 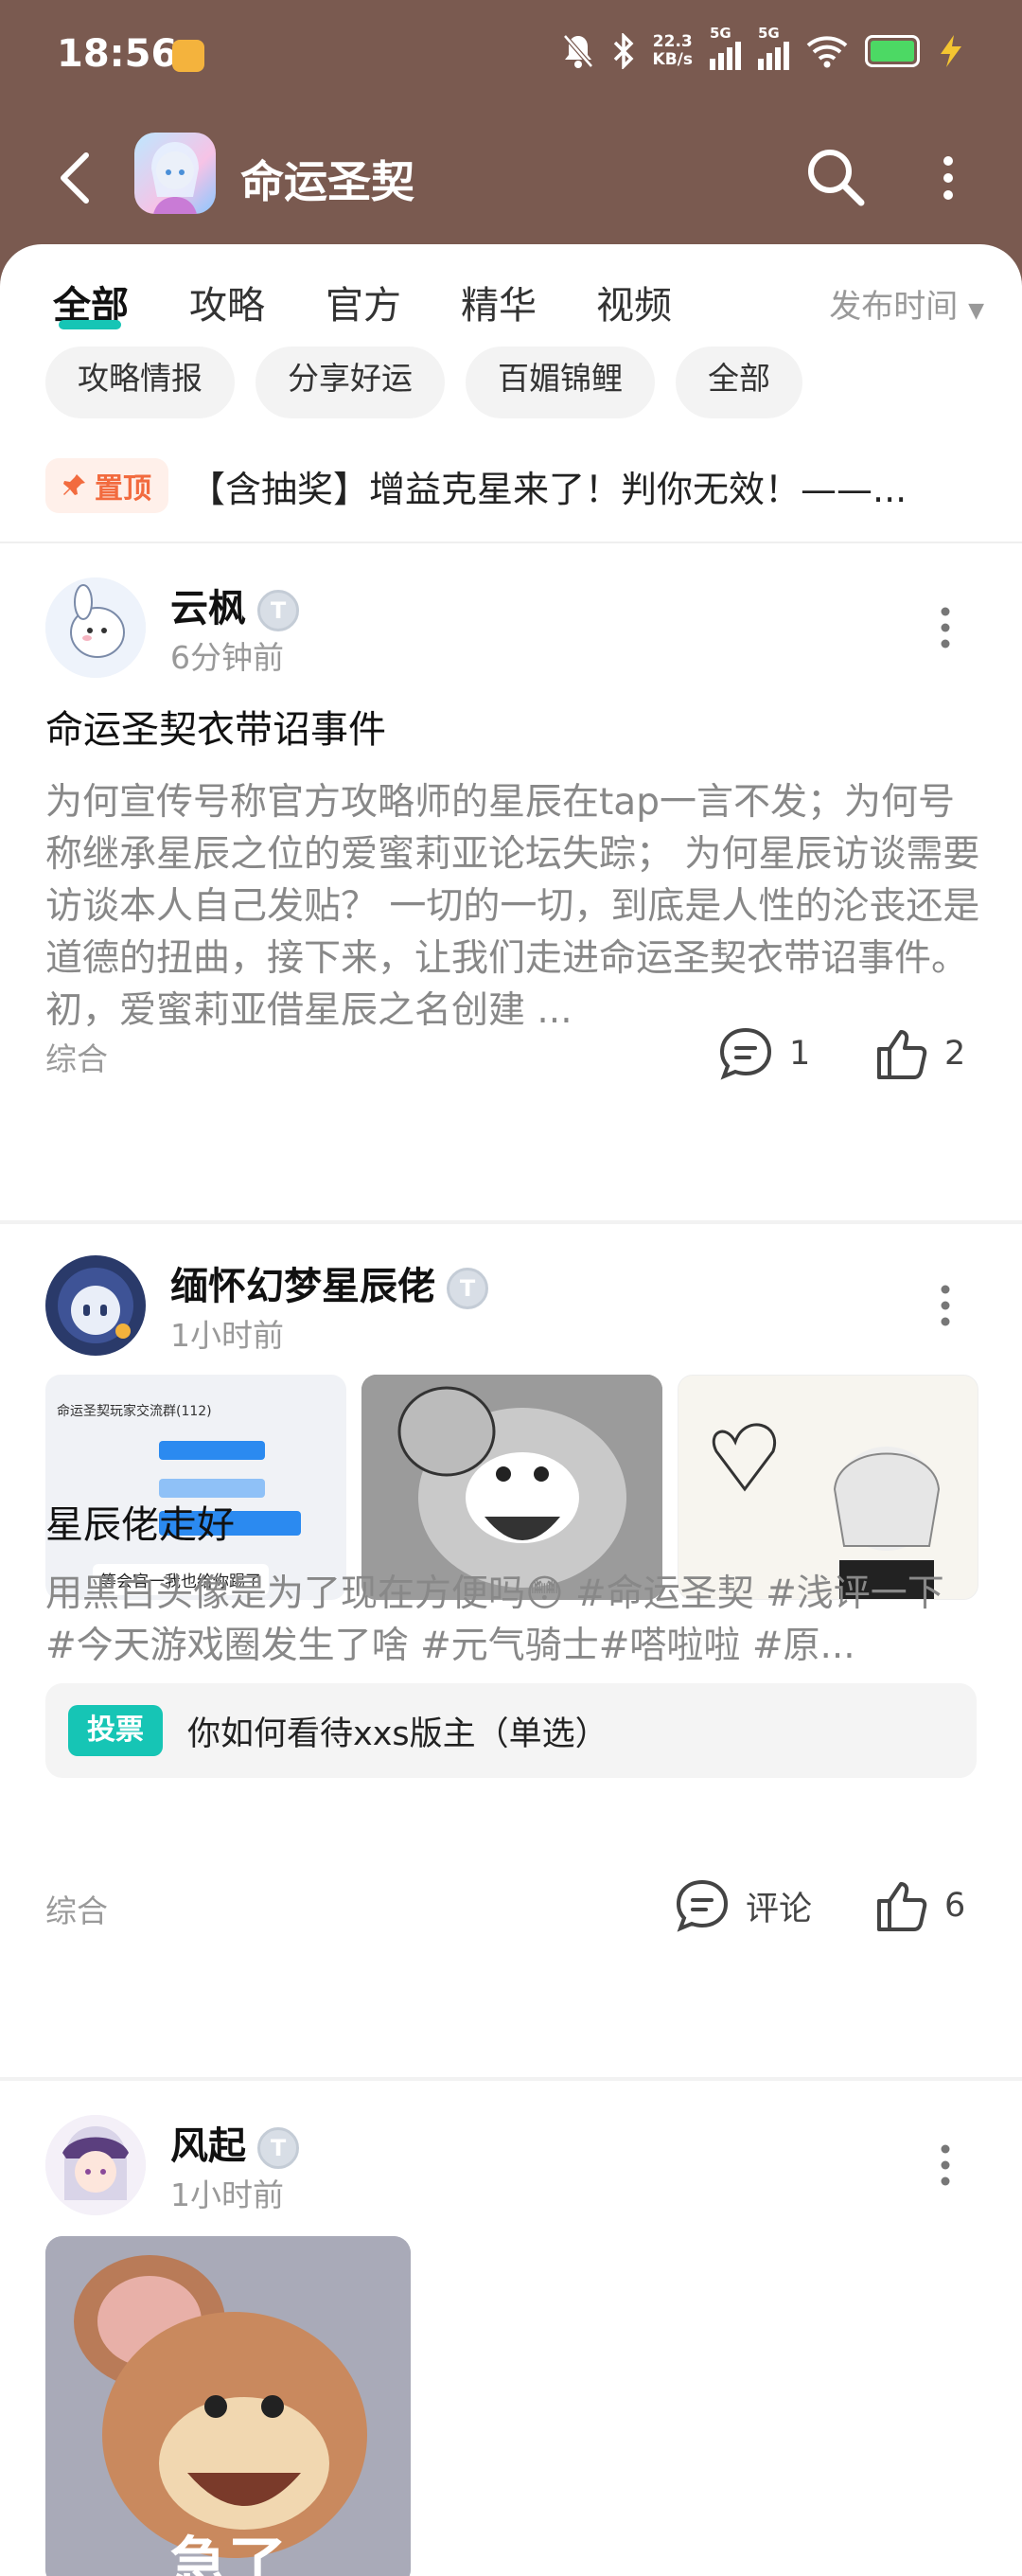 I want to click on chip-all: 全部, so click(x=739, y=382).